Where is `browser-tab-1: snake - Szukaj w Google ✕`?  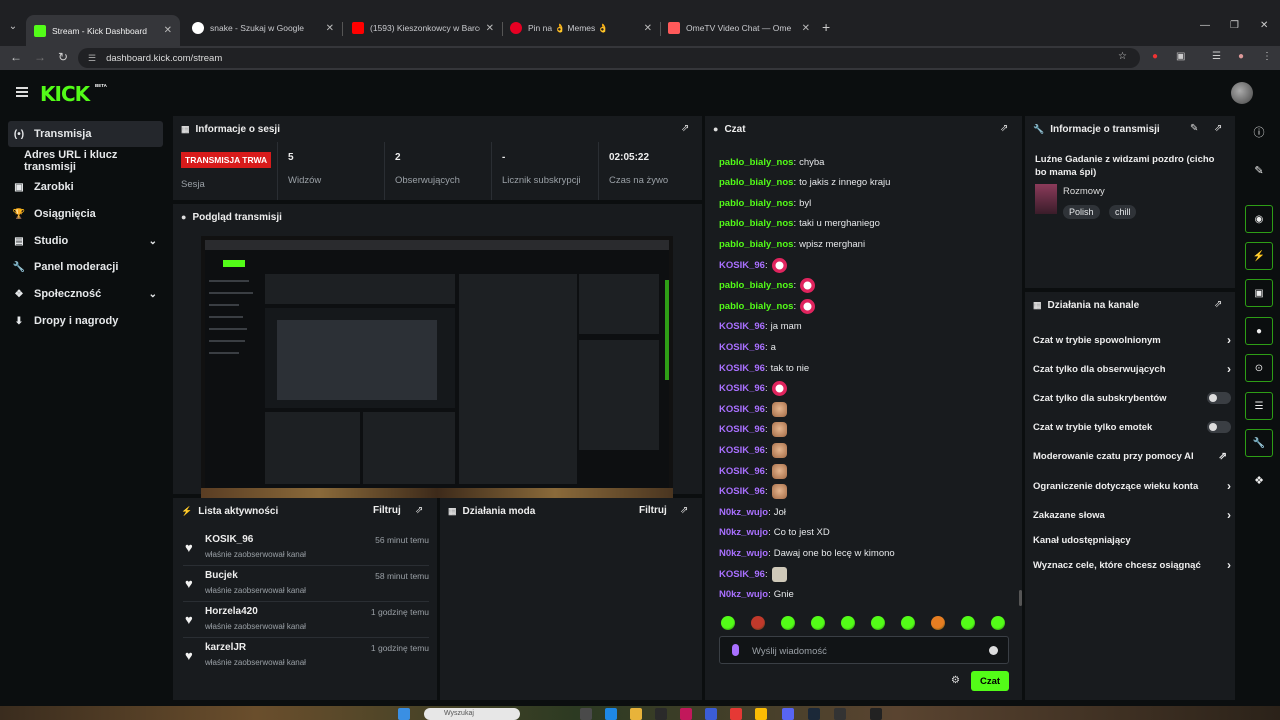
browser-tab-1: snake - Szukaj w Google ✕ is located at coordinates (263, 28).